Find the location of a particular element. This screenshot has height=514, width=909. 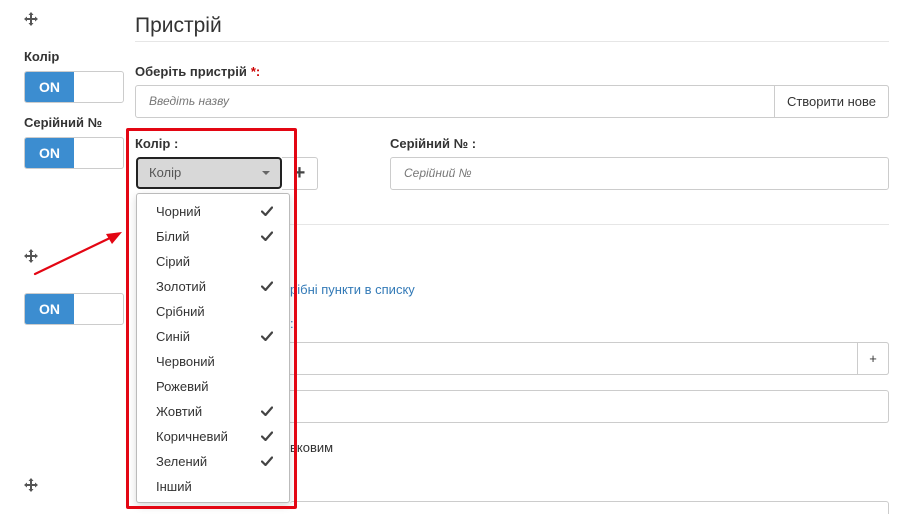

serial-input: Серійний № is located at coordinates (639, 173).